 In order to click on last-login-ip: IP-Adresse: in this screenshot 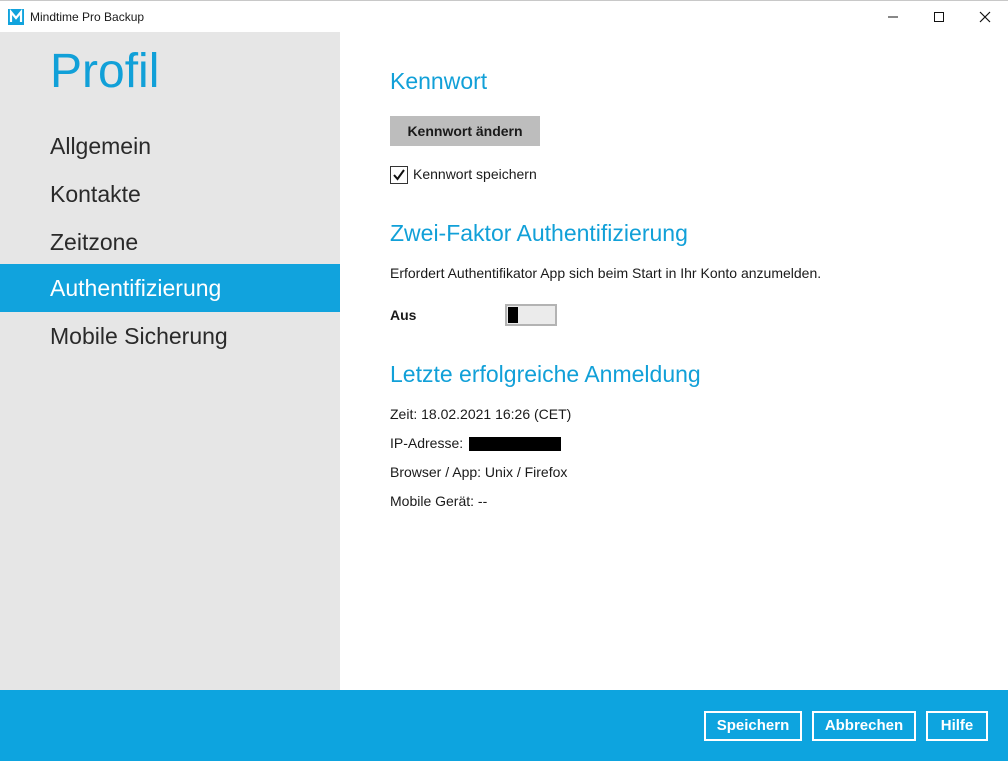, I will do `click(476, 443)`.